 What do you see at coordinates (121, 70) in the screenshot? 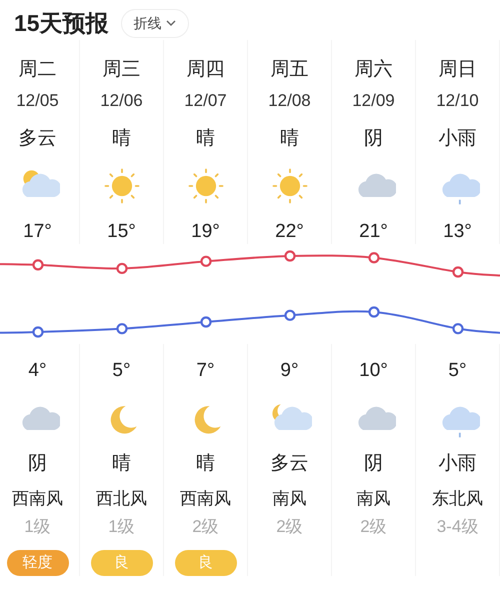
I see `weekday: 周三` at bounding box center [121, 70].